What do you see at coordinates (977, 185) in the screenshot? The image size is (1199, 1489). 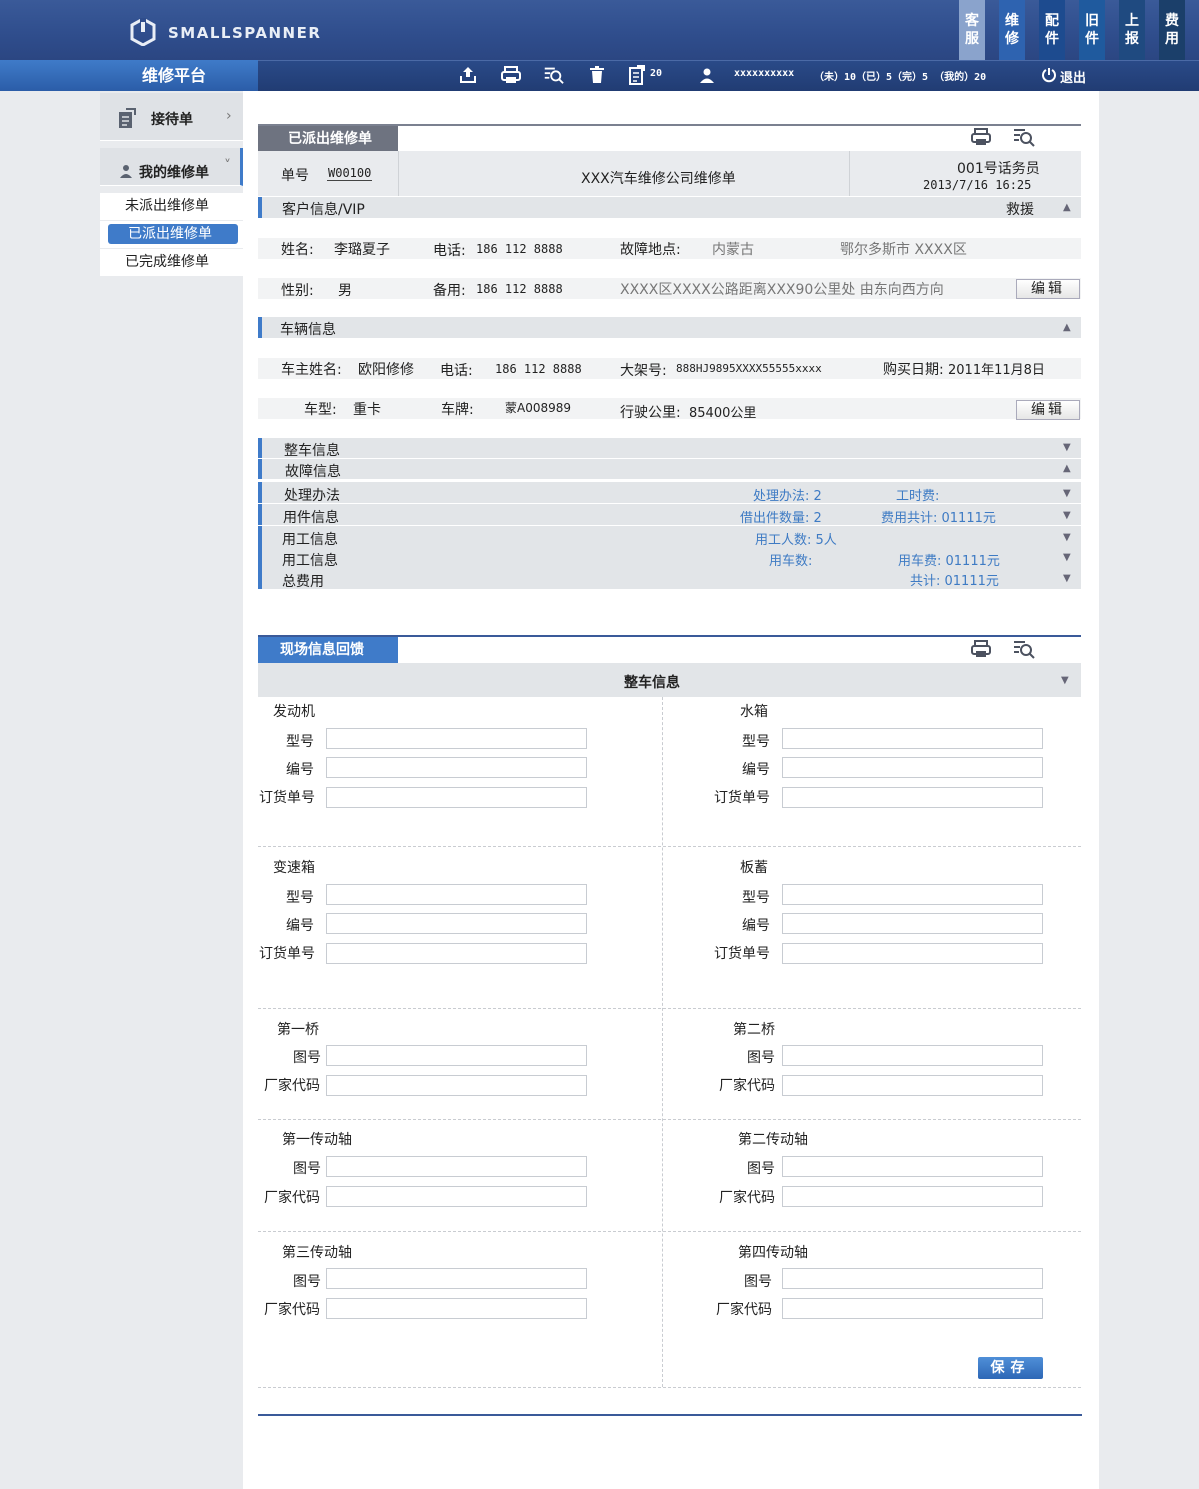 I see `datetime: 2013/7/16 16:25` at bounding box center [977, 185].